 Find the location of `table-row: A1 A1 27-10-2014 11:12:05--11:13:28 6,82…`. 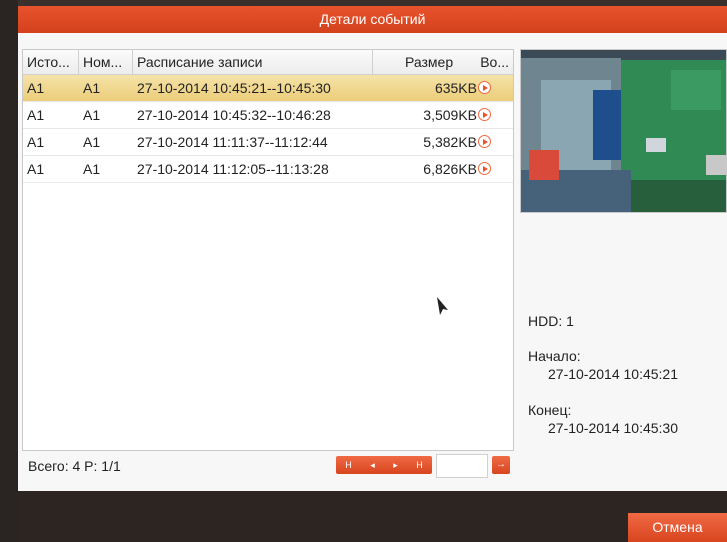

table-row: A1 A1 27-10-2014 11:12:05--11:13:28 6,82… is located at coordinates (268, 169).